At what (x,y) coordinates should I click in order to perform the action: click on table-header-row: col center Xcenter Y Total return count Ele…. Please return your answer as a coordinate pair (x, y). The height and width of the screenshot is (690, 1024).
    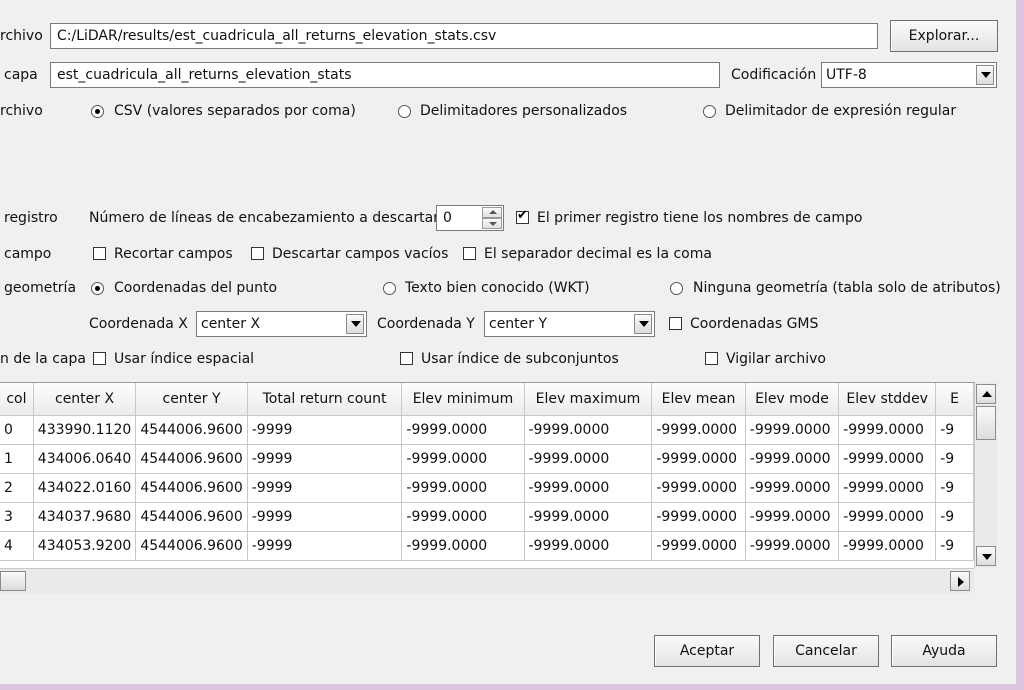
    Looking at the image, I should click on (487, 399).